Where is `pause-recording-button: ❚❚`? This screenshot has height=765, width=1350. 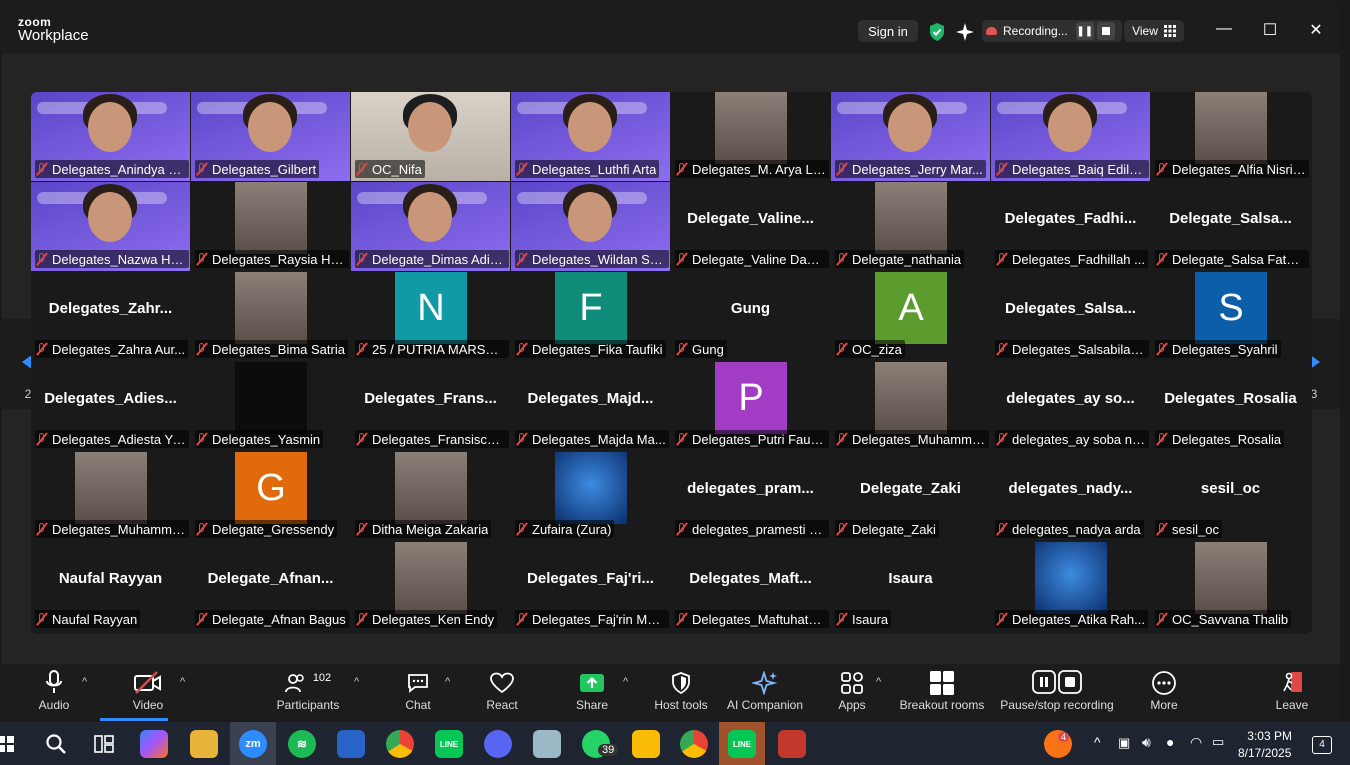 pause-recording-button: ❚❚ is located at coordinates (1084, 31).